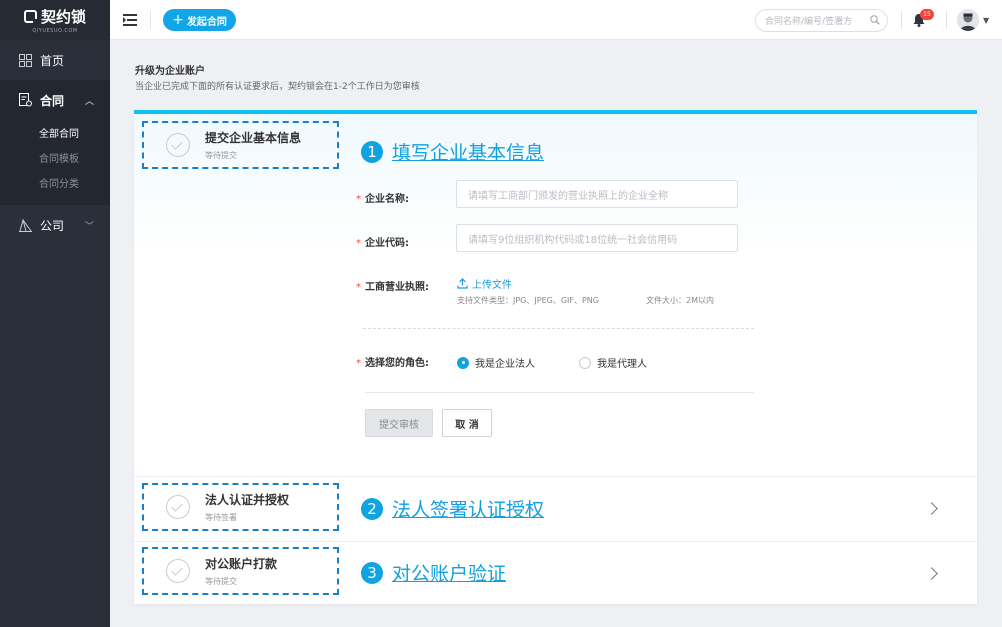 The width and height of the screenshot is (1002, 627). I want to click on page-description: 当企业已完成下面的所有认证要求后，契约锁会在1-2个工作日为您审核, so click(277, 87).